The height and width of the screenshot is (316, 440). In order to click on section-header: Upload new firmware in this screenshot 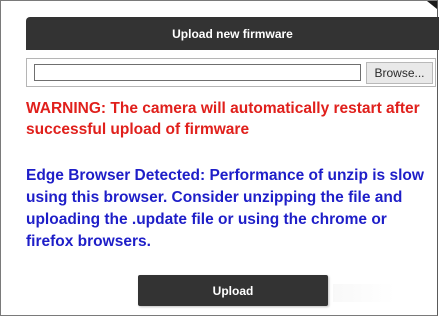, I will do `click(232, 33)`.